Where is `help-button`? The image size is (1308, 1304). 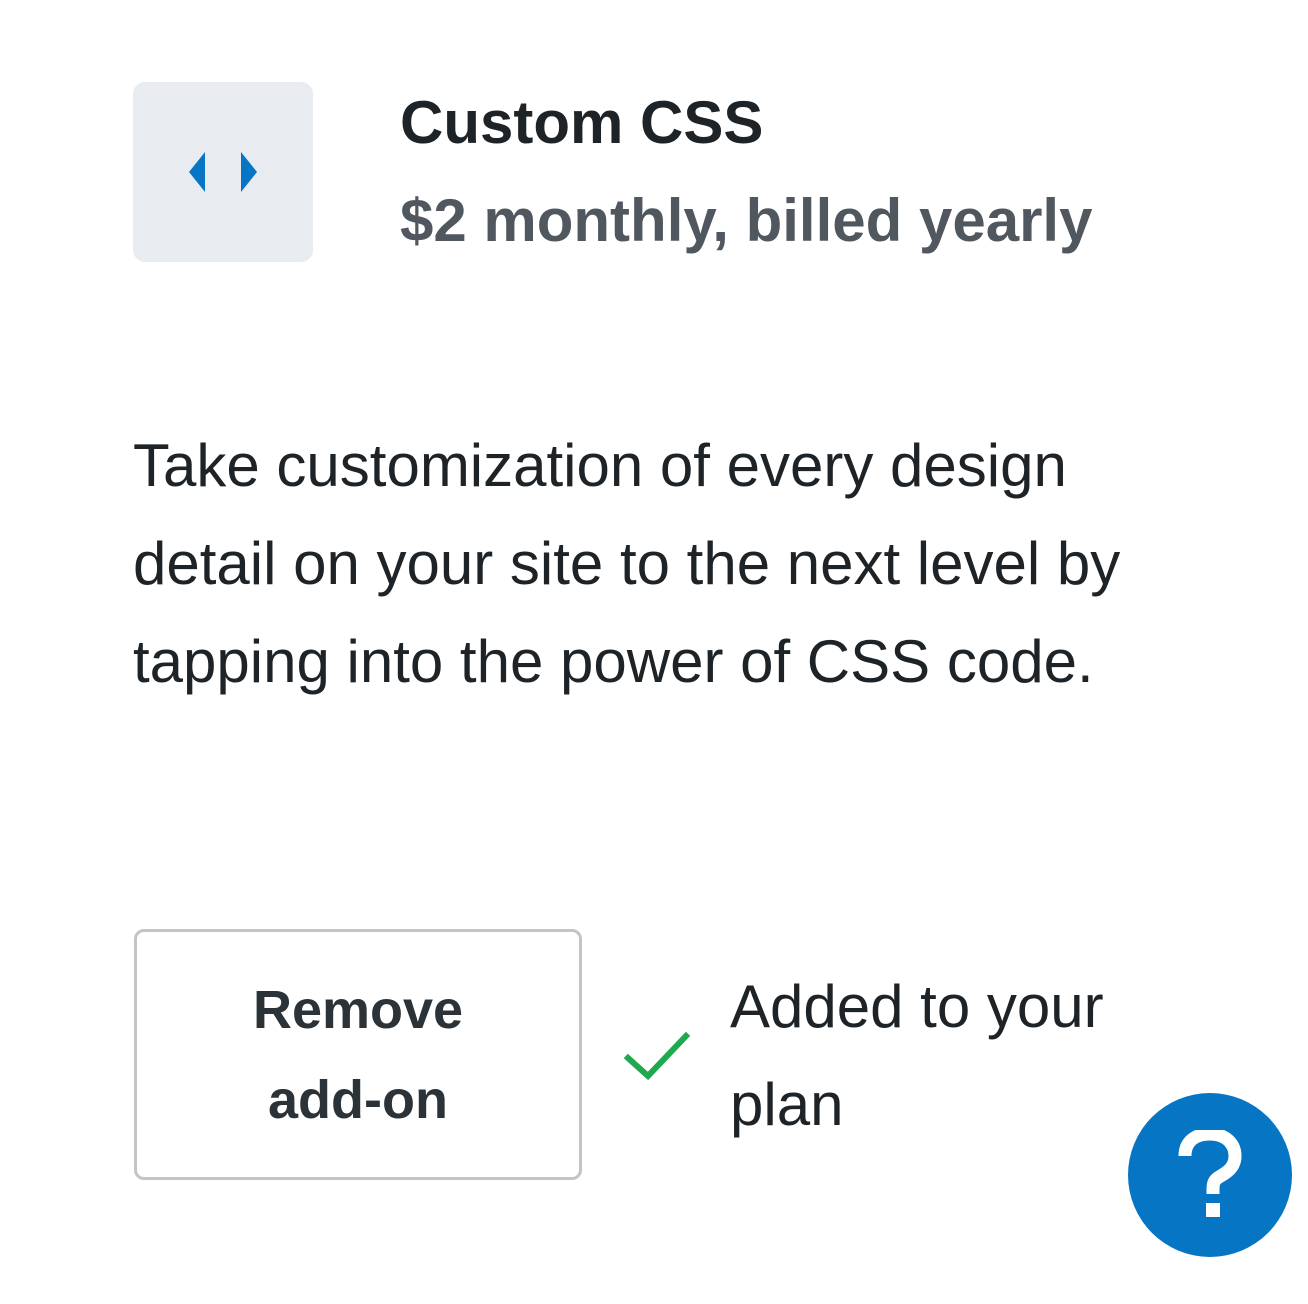
help-button is located at coordinates (1210, 1175).